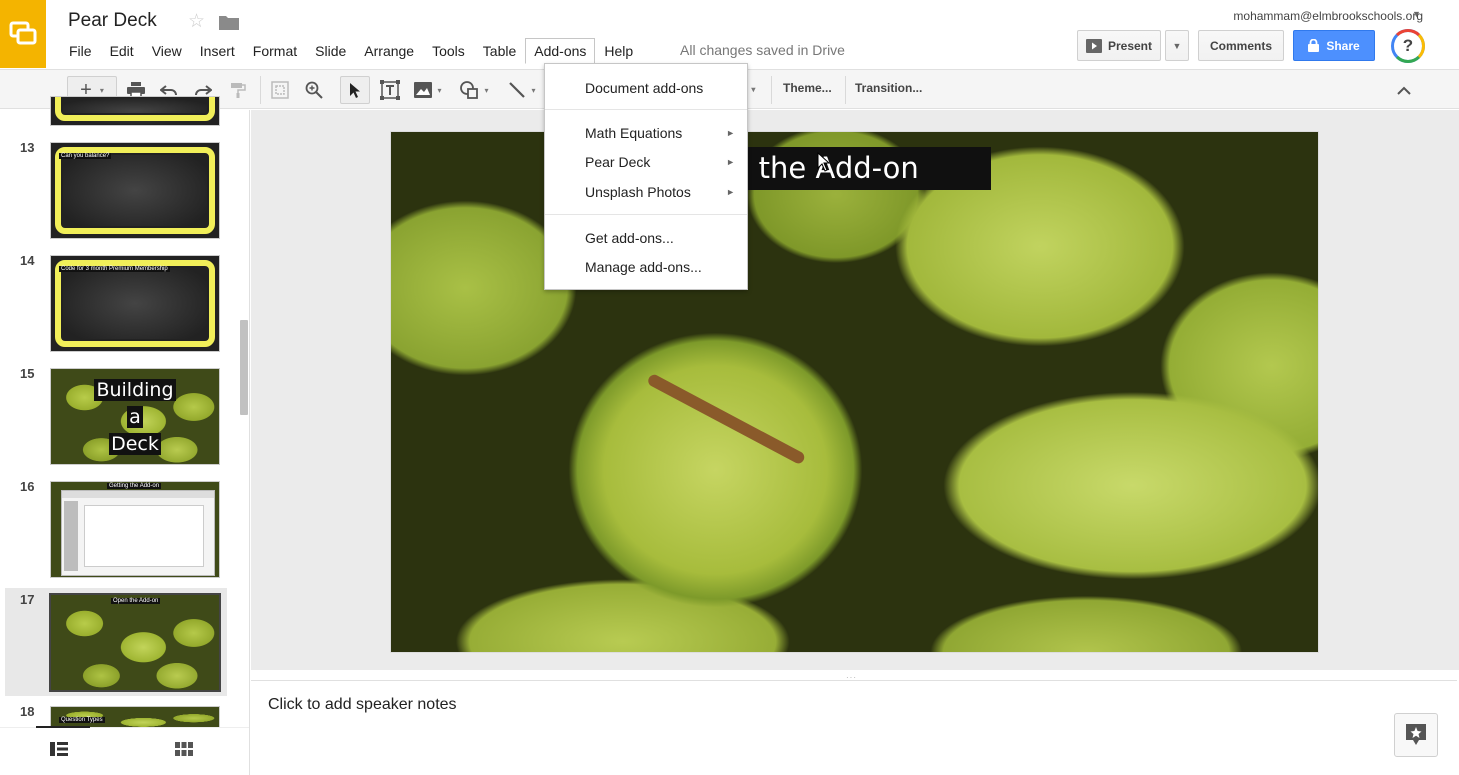 The image size is (1459, 775). I want to click on image-icon: ▾, so click(428, 90).